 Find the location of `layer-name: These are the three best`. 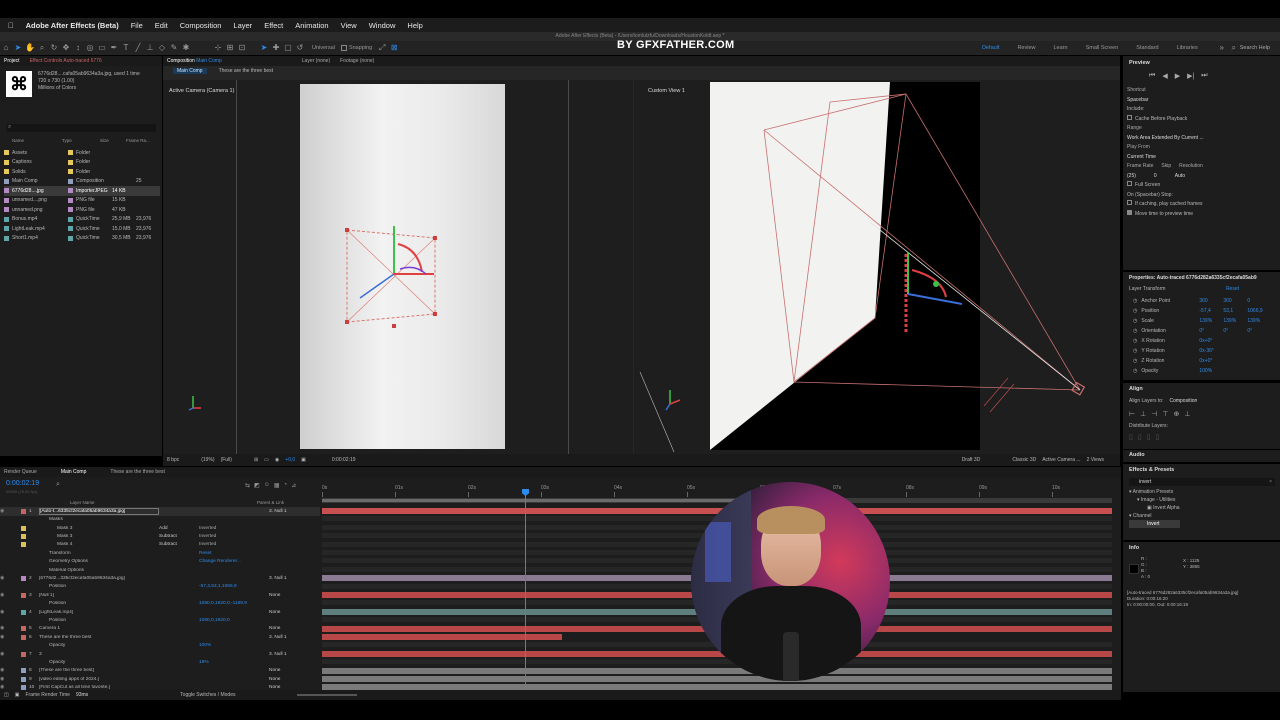

layer-name: These are the three best is located at coordinates (99, 637).